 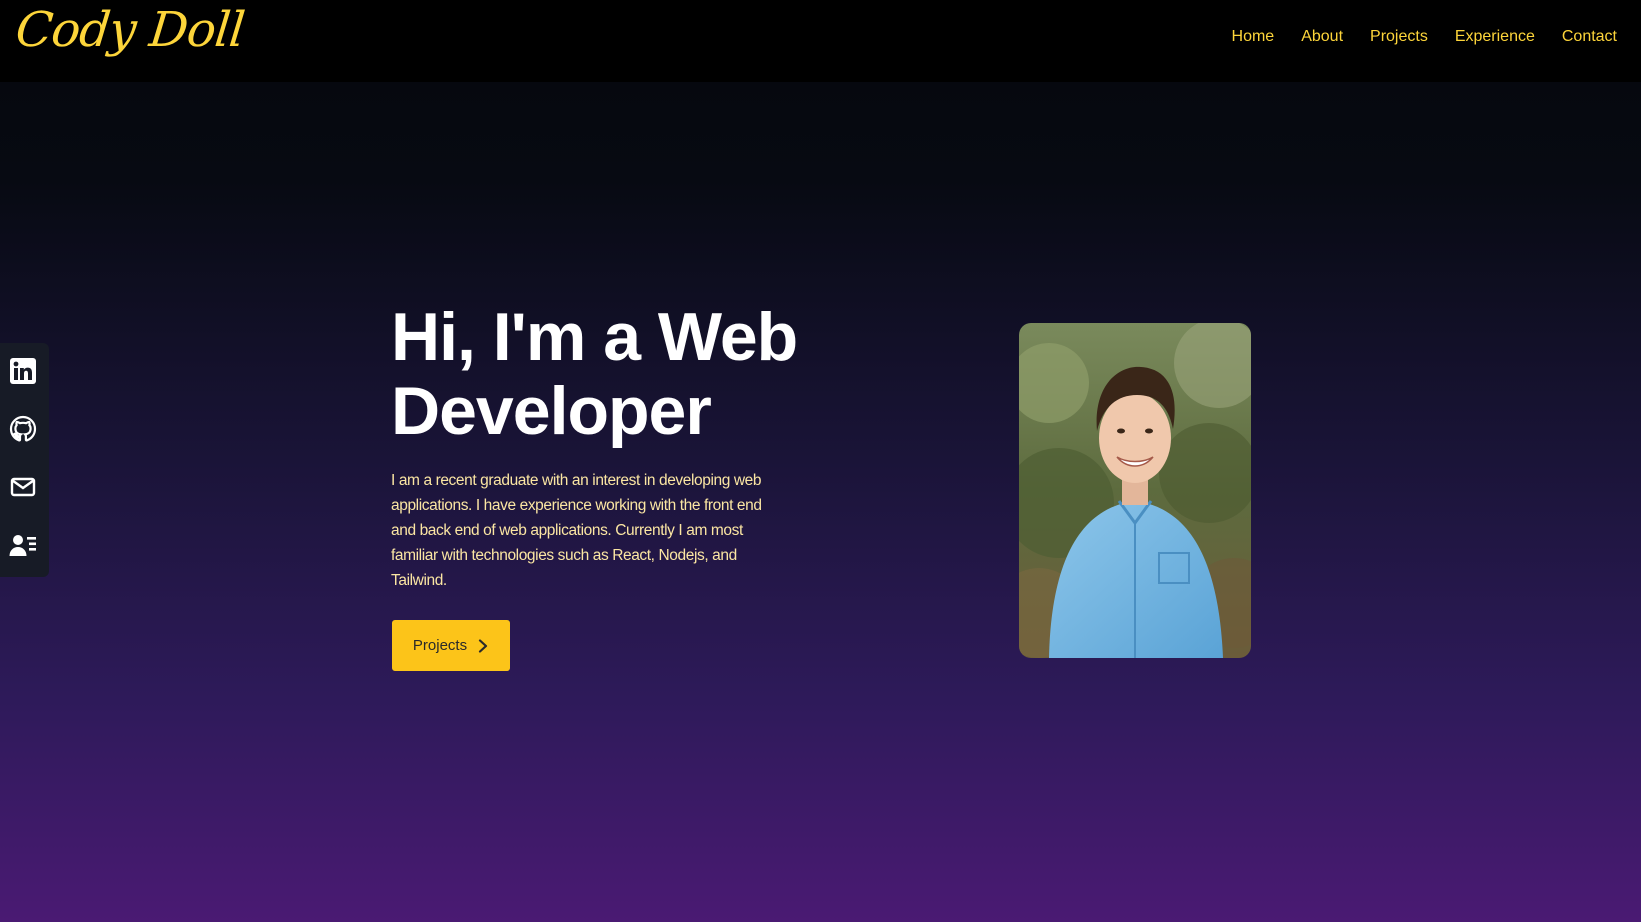 I want to click on email-link, so click(x=23, y=487).